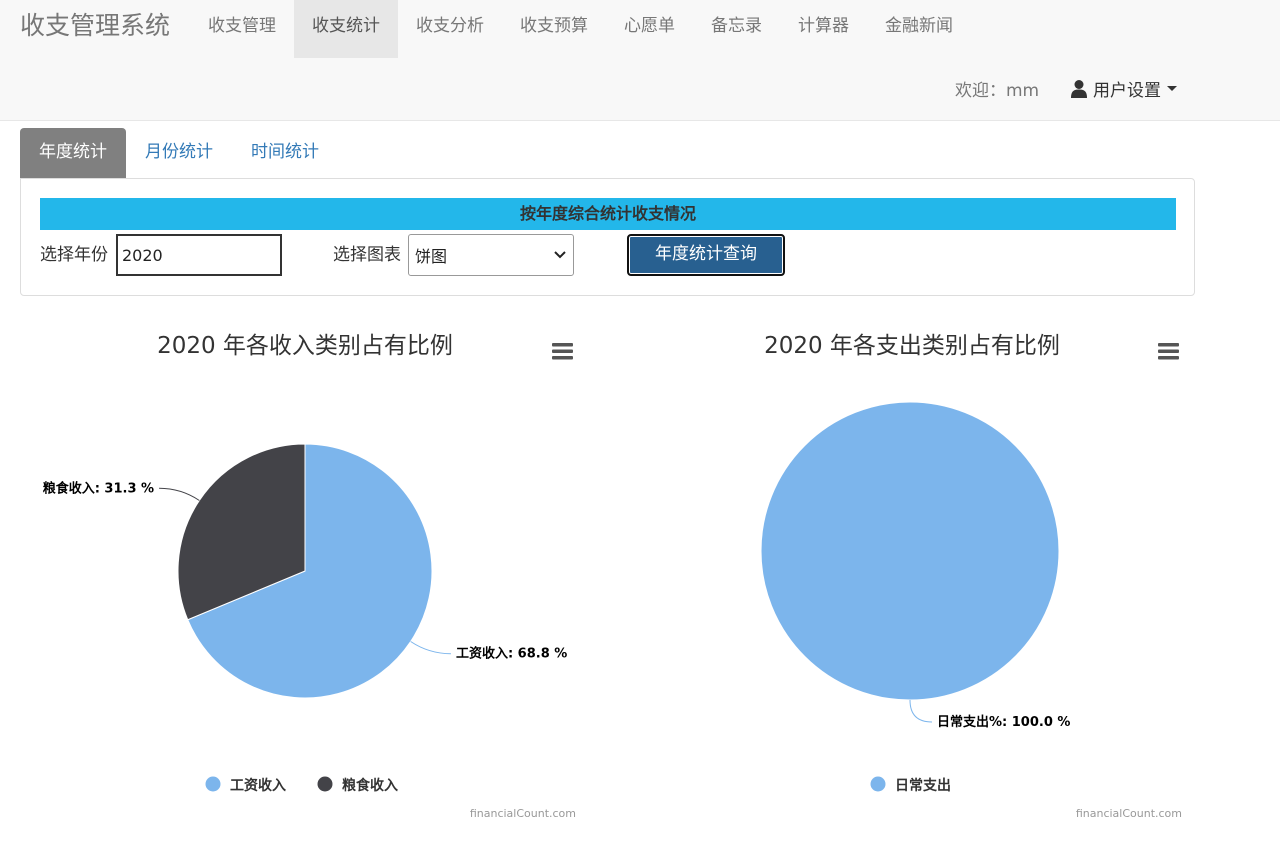 The width and height of the screenshot is (1280, 841). Describe the element at coordinates (199, 255) in the screenshot. I see `year-input` at that location.